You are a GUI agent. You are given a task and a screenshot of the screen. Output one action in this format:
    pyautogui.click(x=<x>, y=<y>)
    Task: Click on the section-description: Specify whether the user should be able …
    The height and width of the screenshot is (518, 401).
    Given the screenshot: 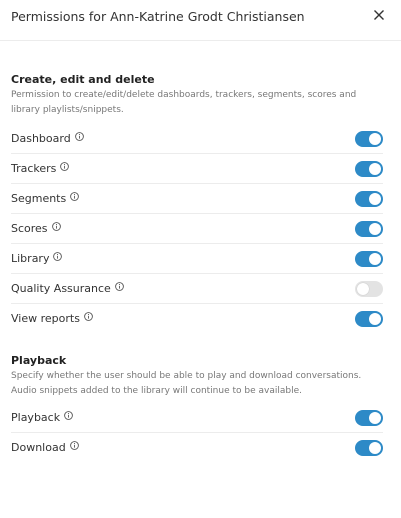 What is the action you would take?
    pyautogui.click(x=186, y=383)
    